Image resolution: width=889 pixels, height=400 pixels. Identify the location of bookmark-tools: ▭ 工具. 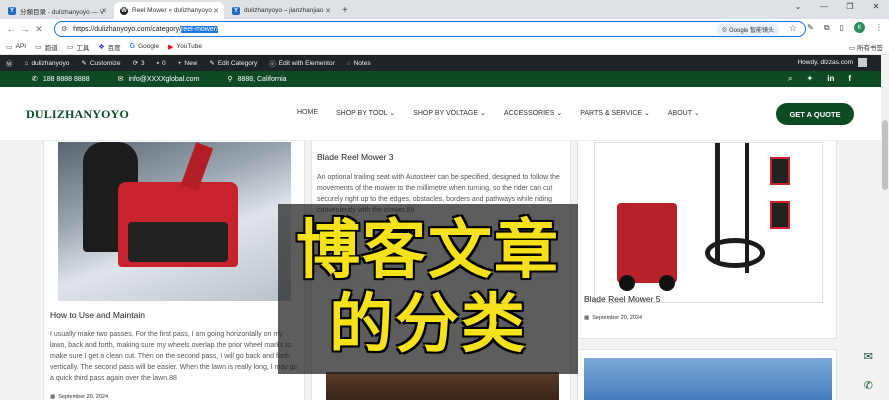
(78, 47).